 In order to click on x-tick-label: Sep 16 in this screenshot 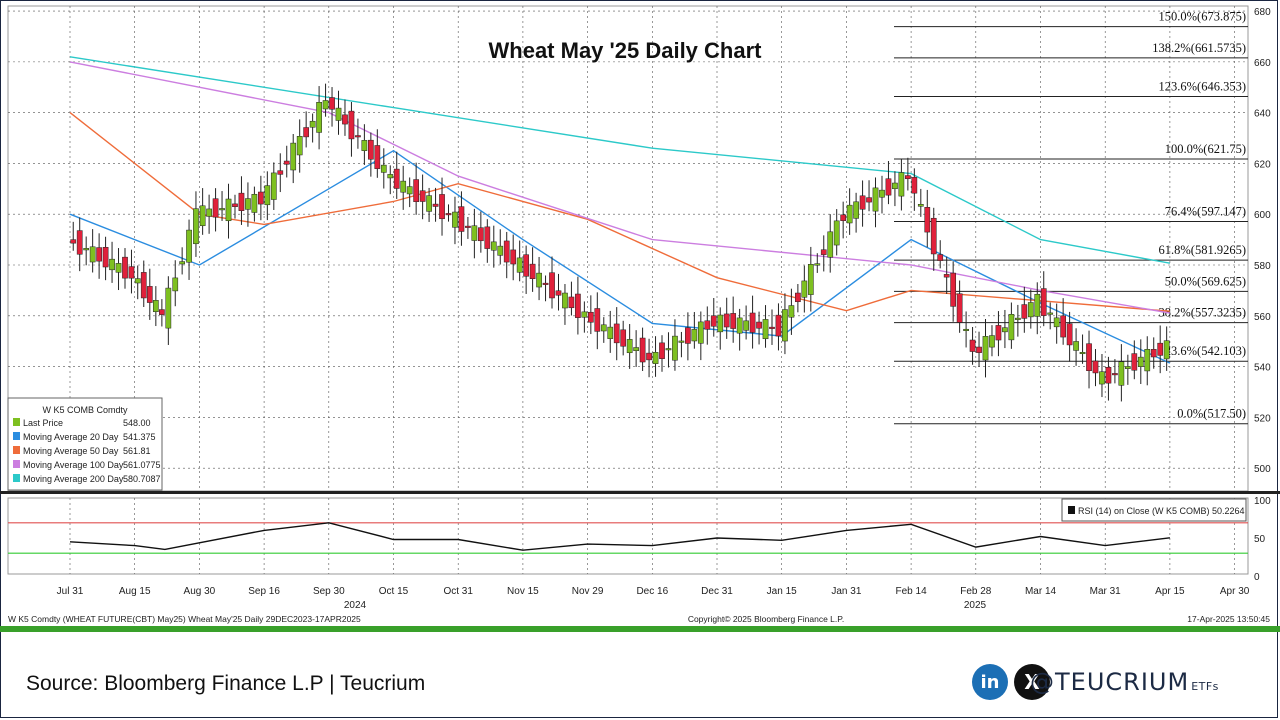, I will do `click(264, 591)`.